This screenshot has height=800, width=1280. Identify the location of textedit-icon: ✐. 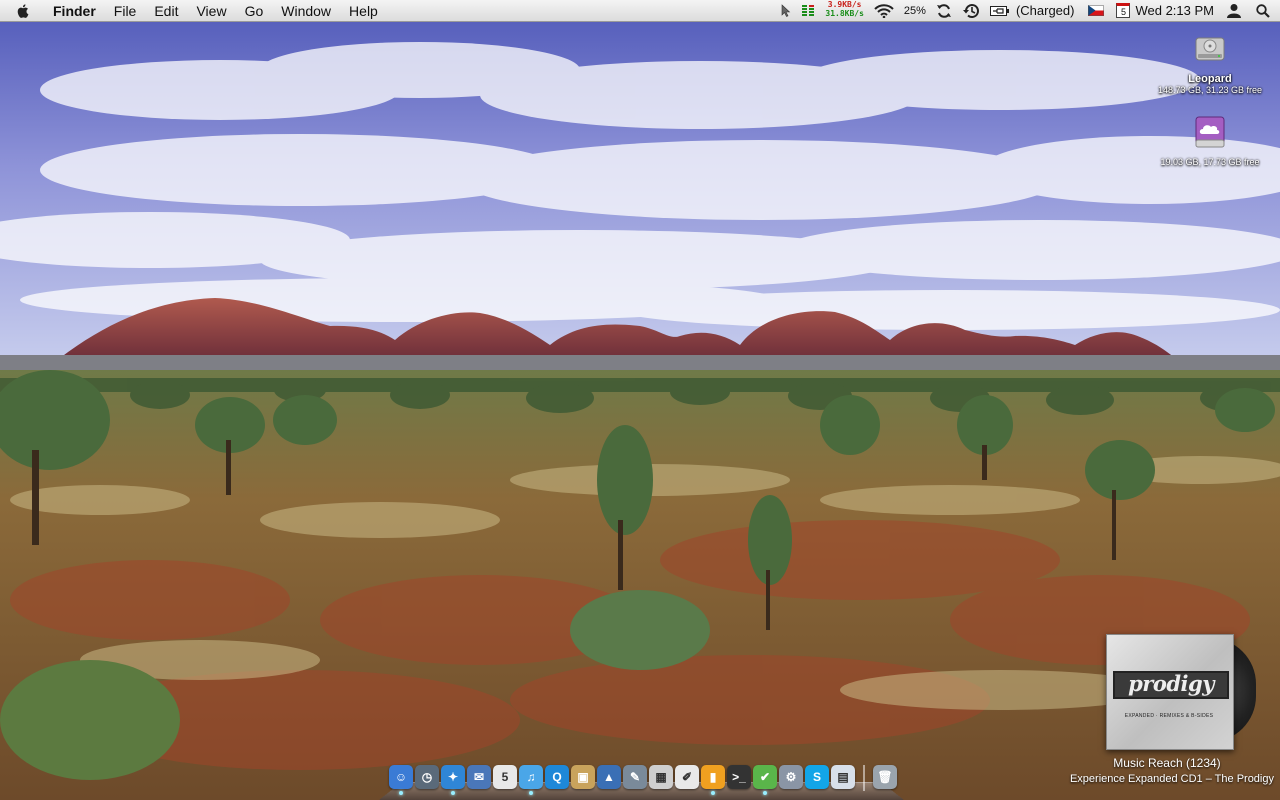
(687, 777).